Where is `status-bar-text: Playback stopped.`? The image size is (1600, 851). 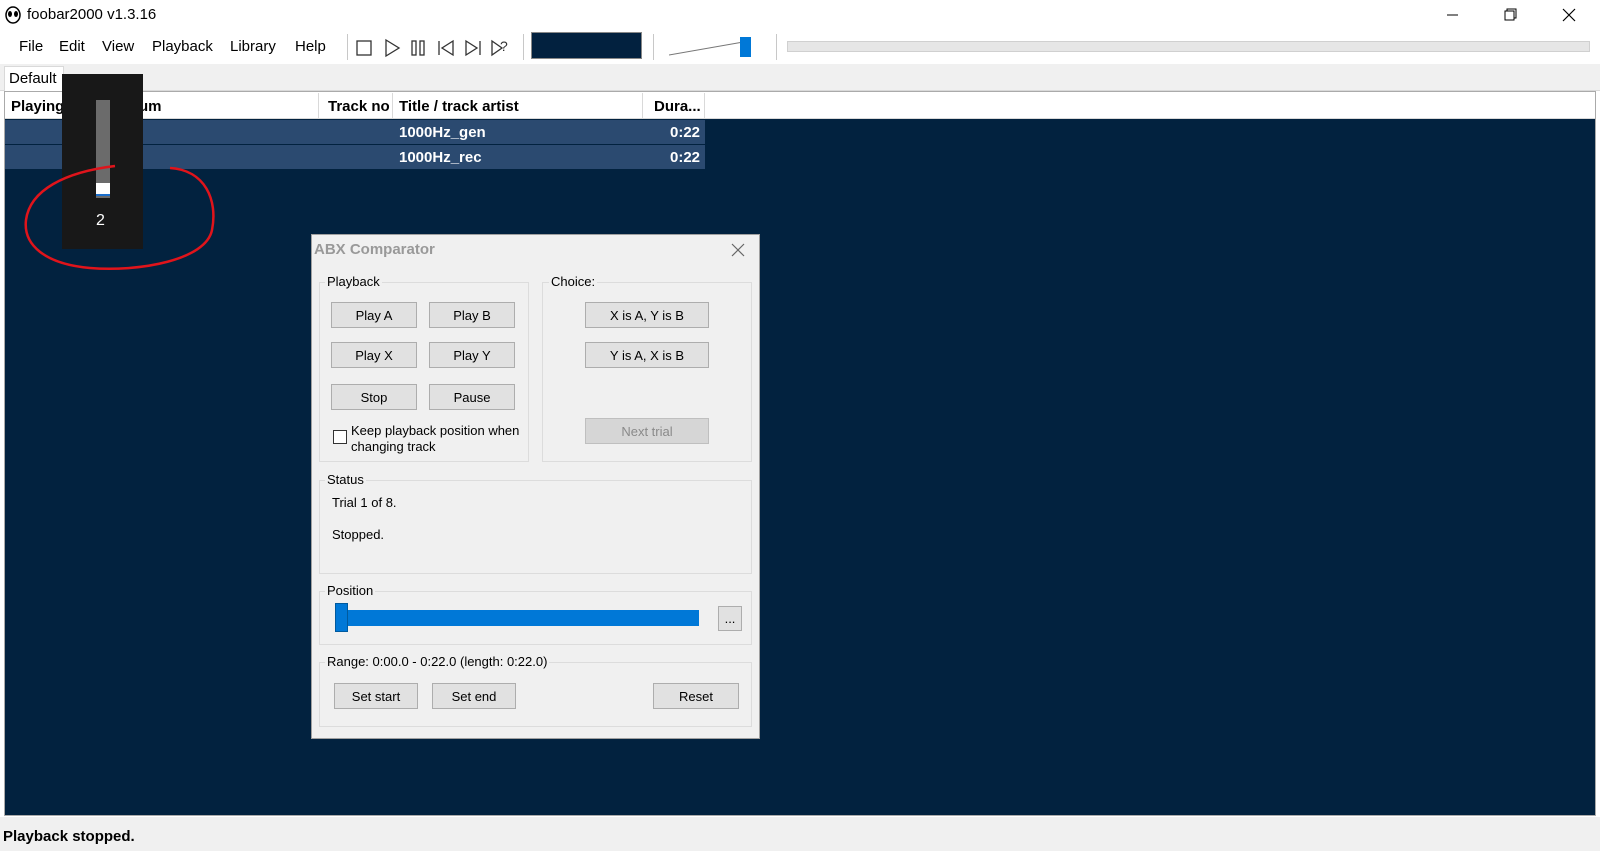 status-bar-text: Playback stopped. is located at coordinates (69, 836).